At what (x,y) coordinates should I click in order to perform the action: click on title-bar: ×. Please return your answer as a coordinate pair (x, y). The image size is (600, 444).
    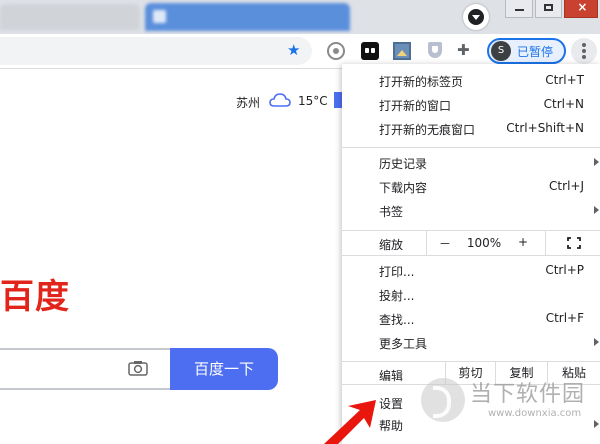
    Looking at the image, I should click on (300, 17).